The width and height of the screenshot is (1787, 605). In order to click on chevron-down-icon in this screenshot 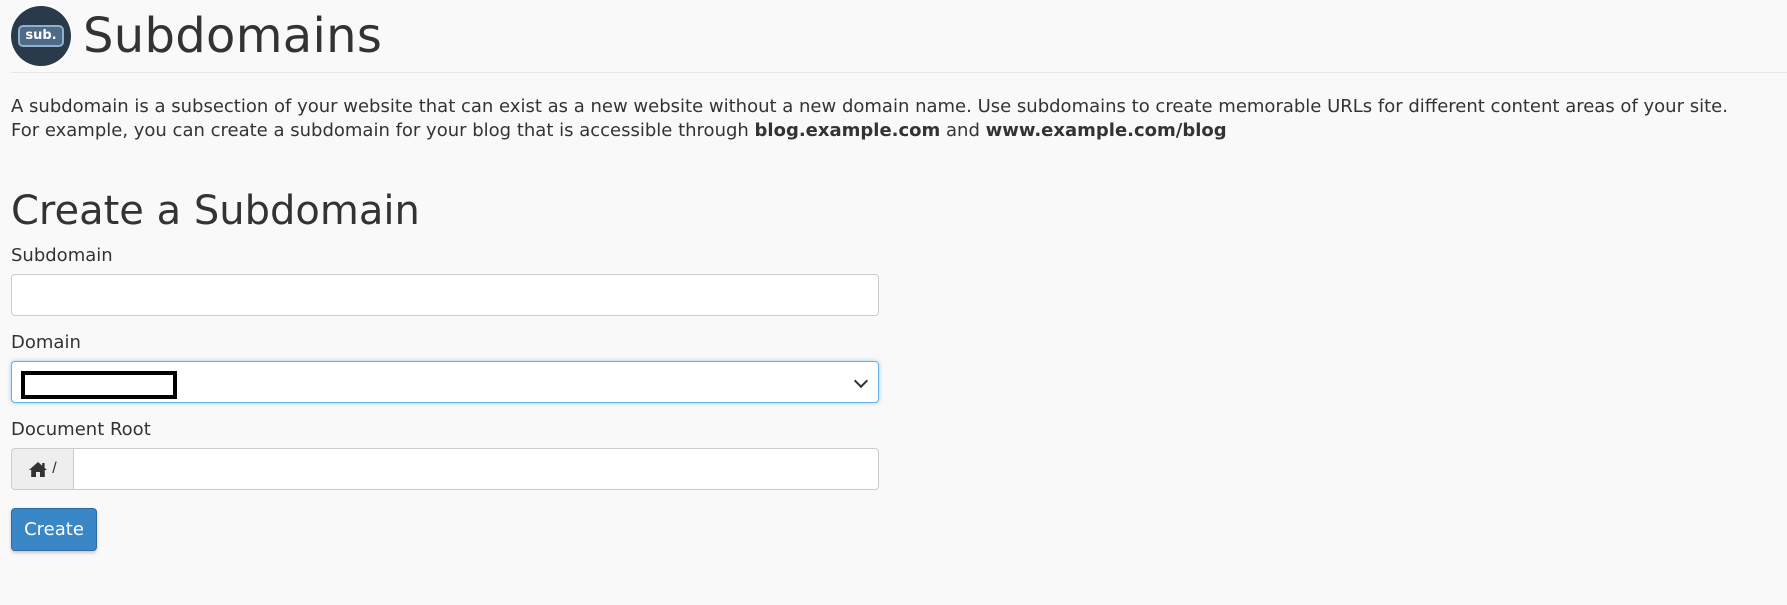, I will do `click(861, 381)`.